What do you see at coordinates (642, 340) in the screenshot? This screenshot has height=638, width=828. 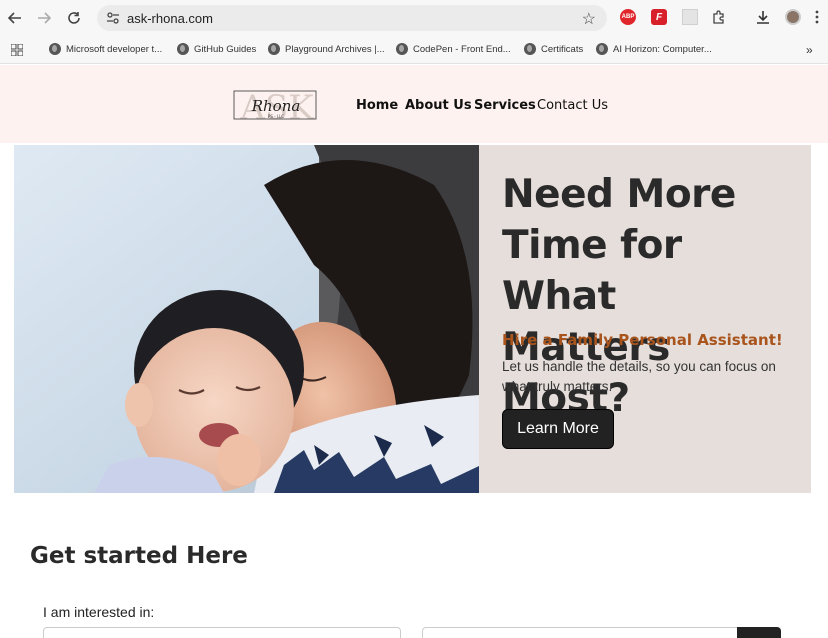 I see `hero-subtitle: Hire a Family Personal Assistant!` at bounding box center [642, 340].